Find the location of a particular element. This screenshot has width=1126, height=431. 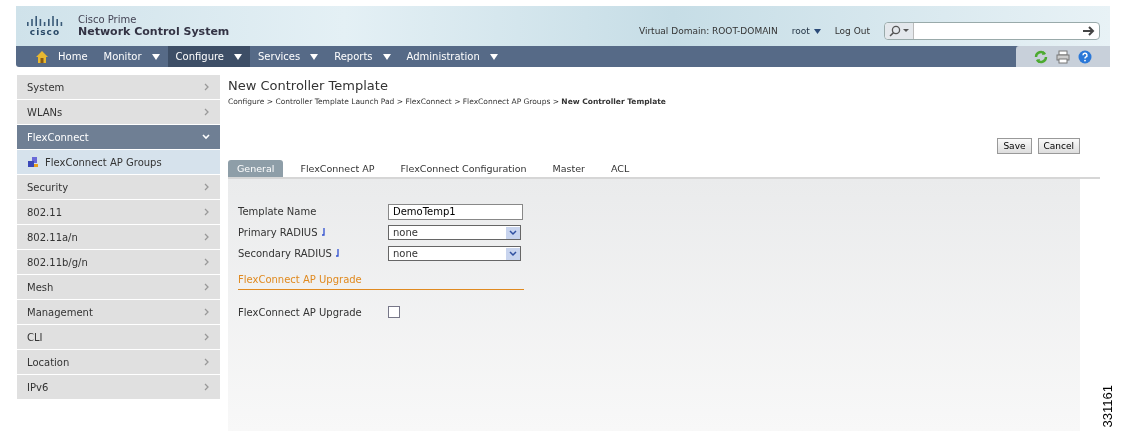

sidebar-item: Mesh is located at coordinates (118, 287).